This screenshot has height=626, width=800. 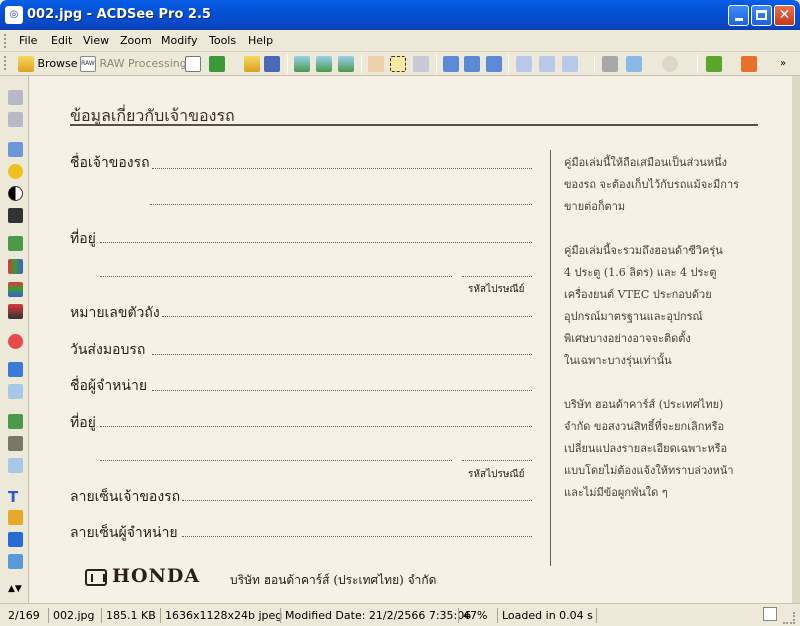 What do you see at coordinates (400, 15) in the screenshot?
I see `title-bar: ◎ 002.jpg - ACDSee Pro 2.5 ✕` at bounding box center [400, 15].